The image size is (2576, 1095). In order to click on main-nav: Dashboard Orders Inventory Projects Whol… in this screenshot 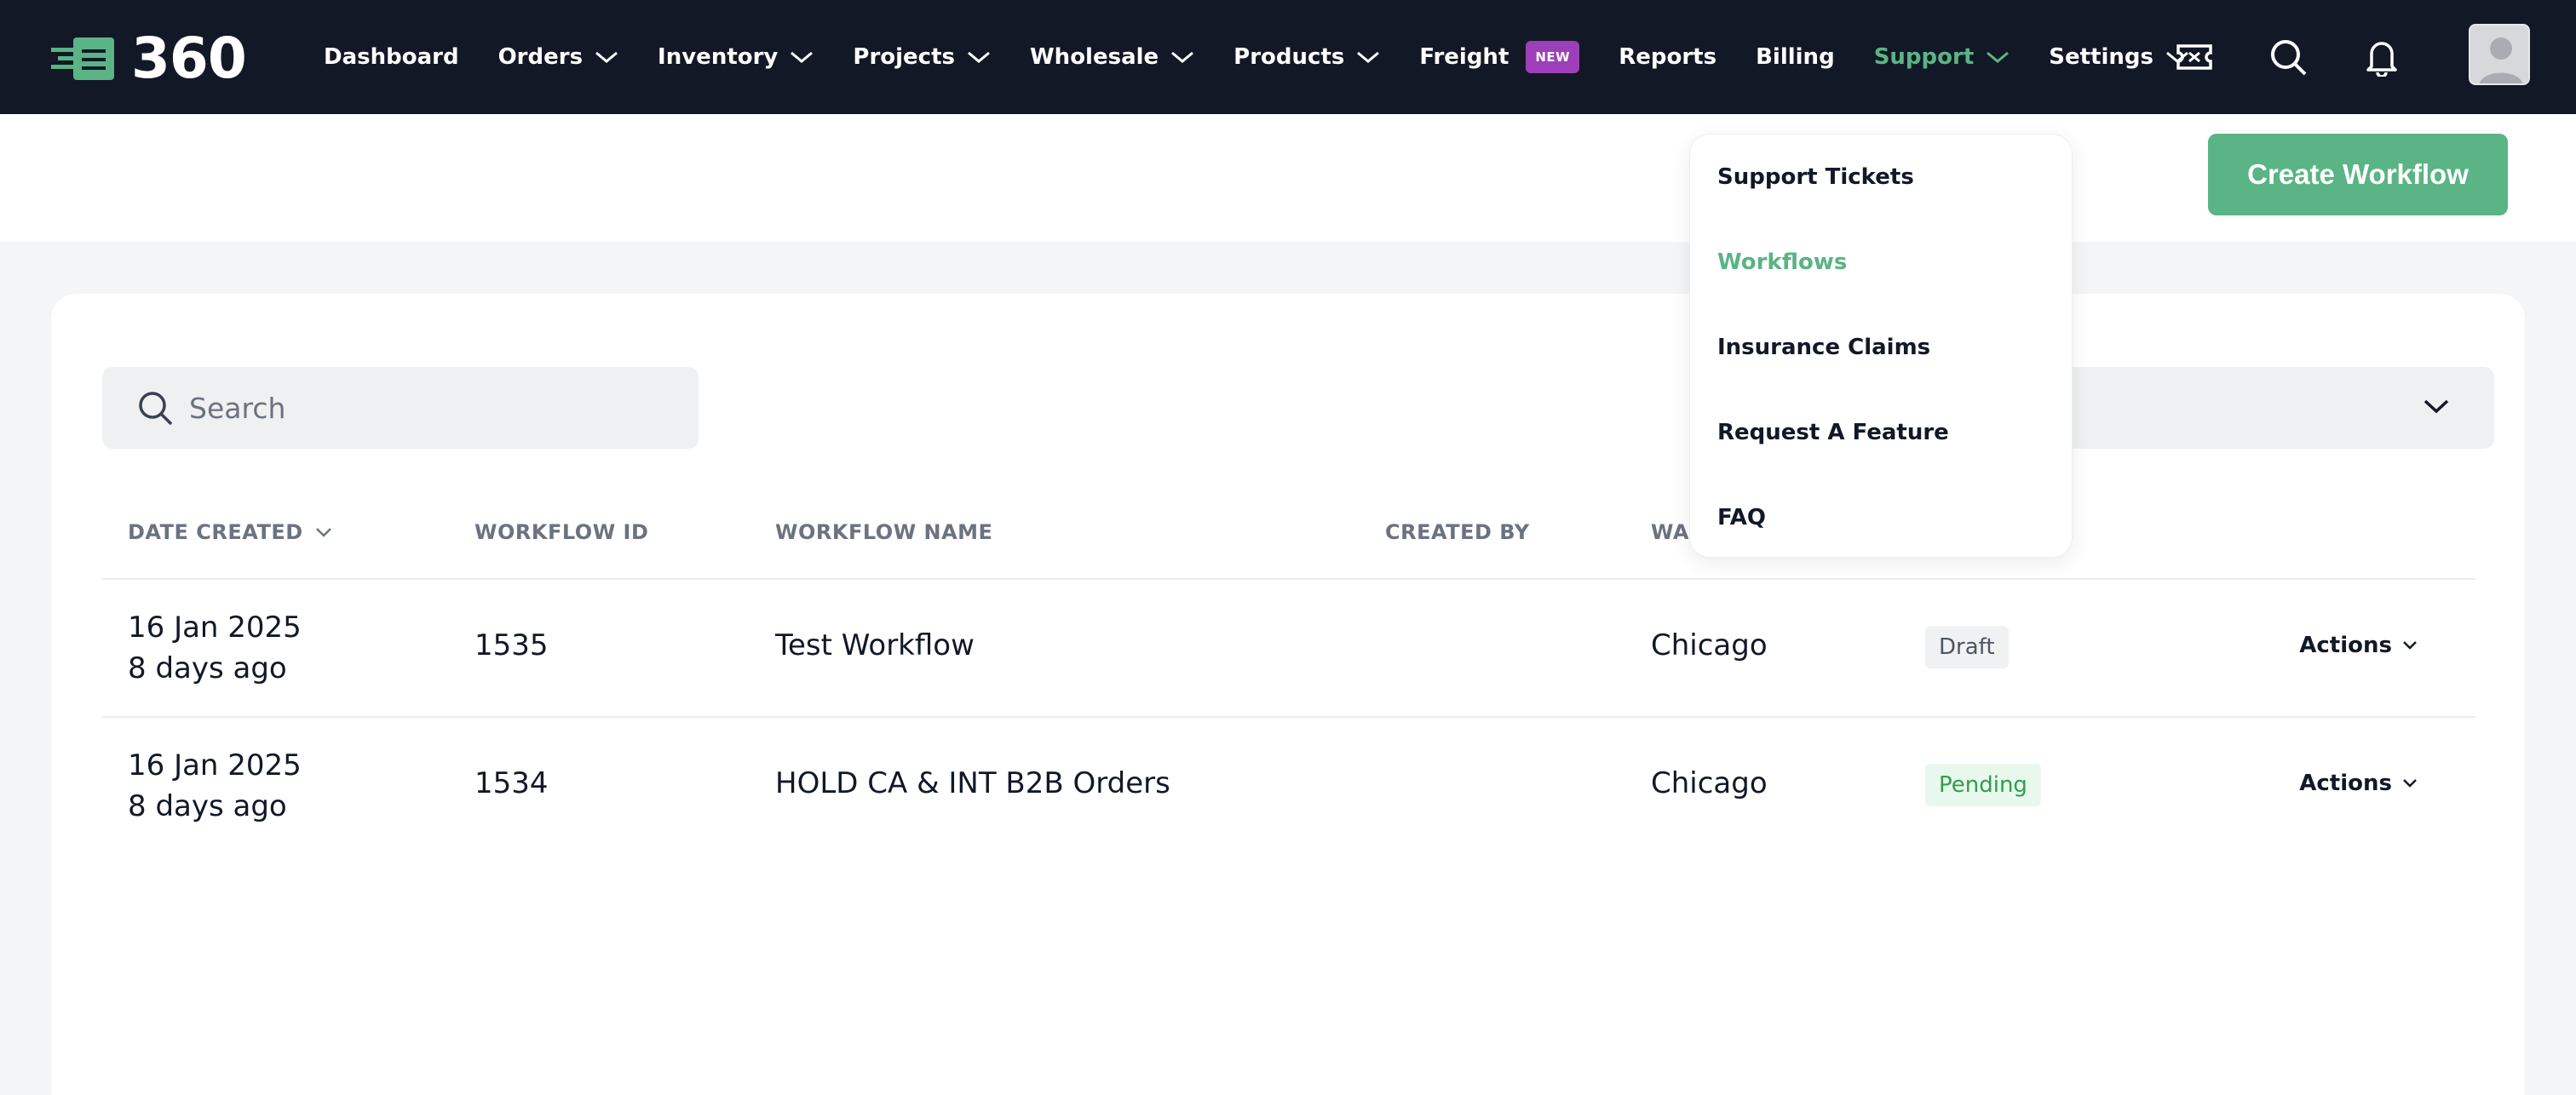, I will do `click(1276, 57)`.